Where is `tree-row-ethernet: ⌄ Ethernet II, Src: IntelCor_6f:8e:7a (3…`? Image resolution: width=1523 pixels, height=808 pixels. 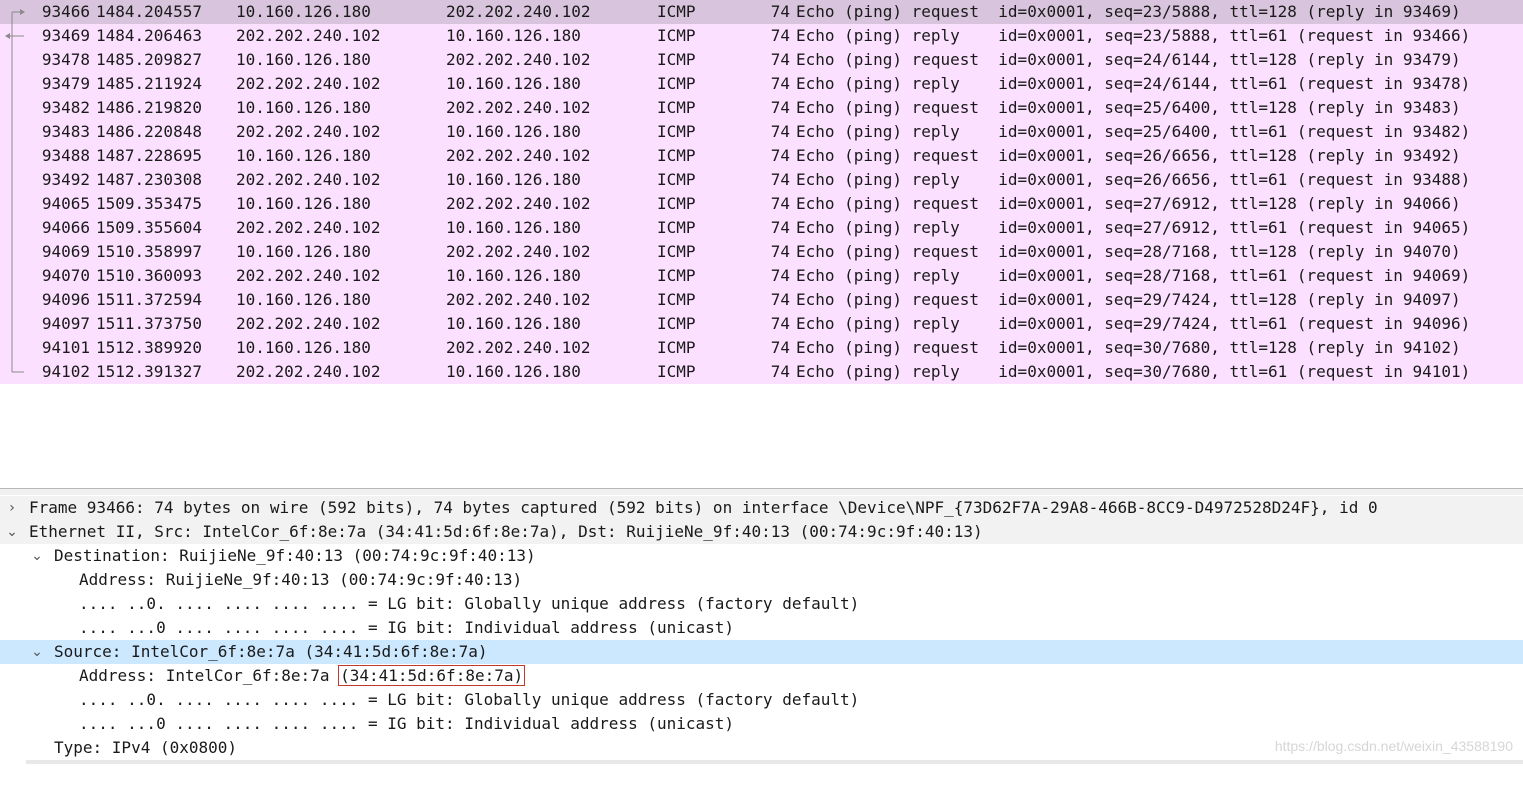 tree-row-ethernet: ⌄ Ethernet II, Src: IntelCor_6f:8e:7a (3… is located at coordinates (761, 532).